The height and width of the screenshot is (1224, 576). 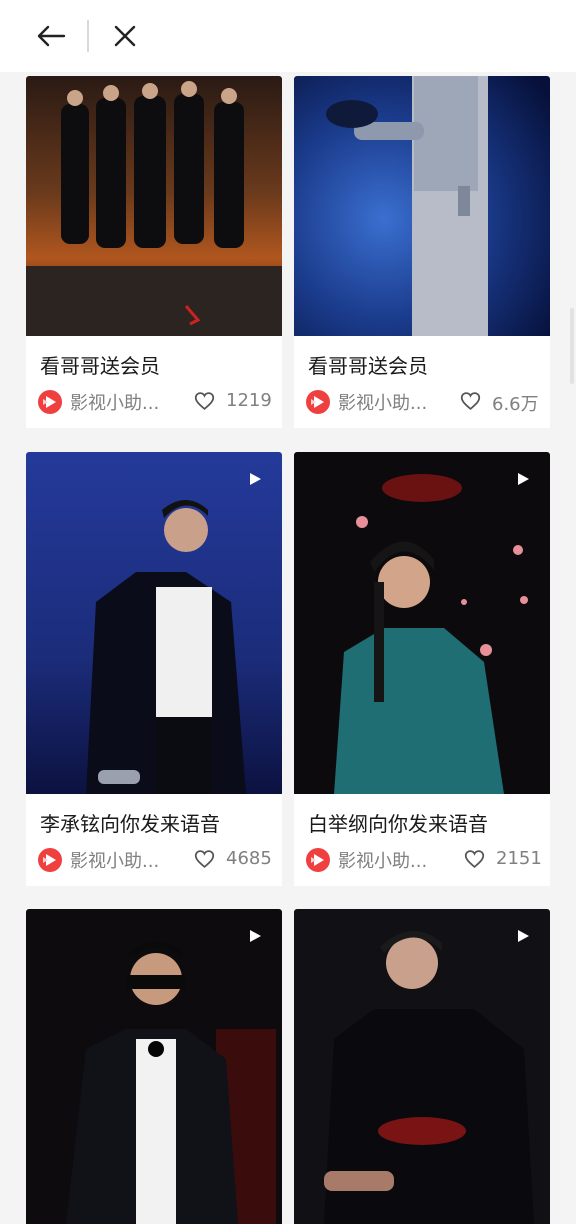 What do you see at coordinates (88, 36) in the screenshot?
I see `nav-divider` at bounding box center [88, 36].